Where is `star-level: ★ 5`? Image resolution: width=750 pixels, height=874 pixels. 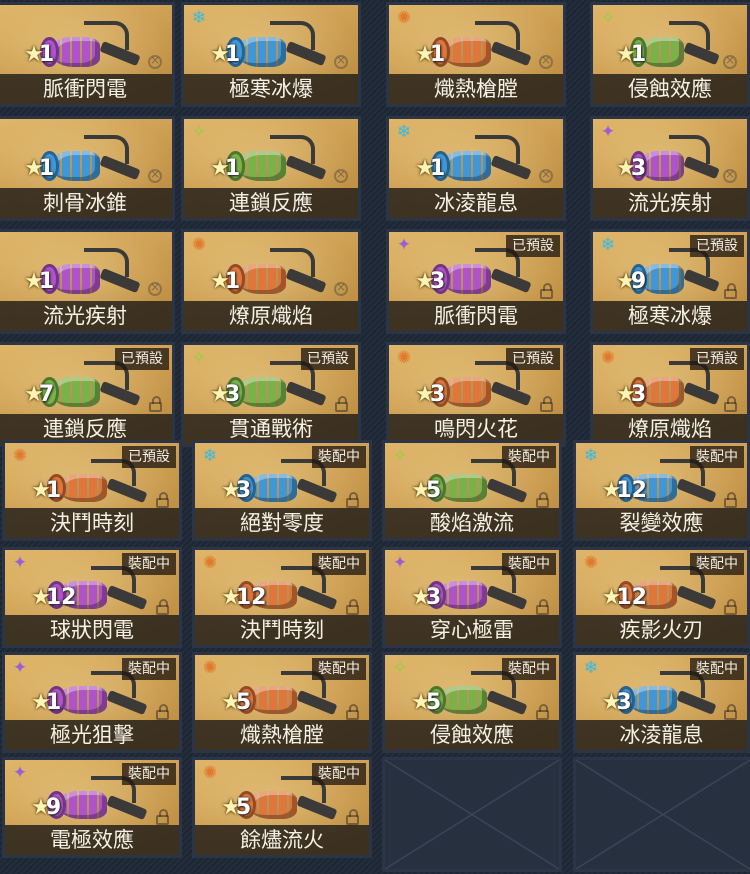
star-level: ★ 5 is located at coordinates (236, 808).